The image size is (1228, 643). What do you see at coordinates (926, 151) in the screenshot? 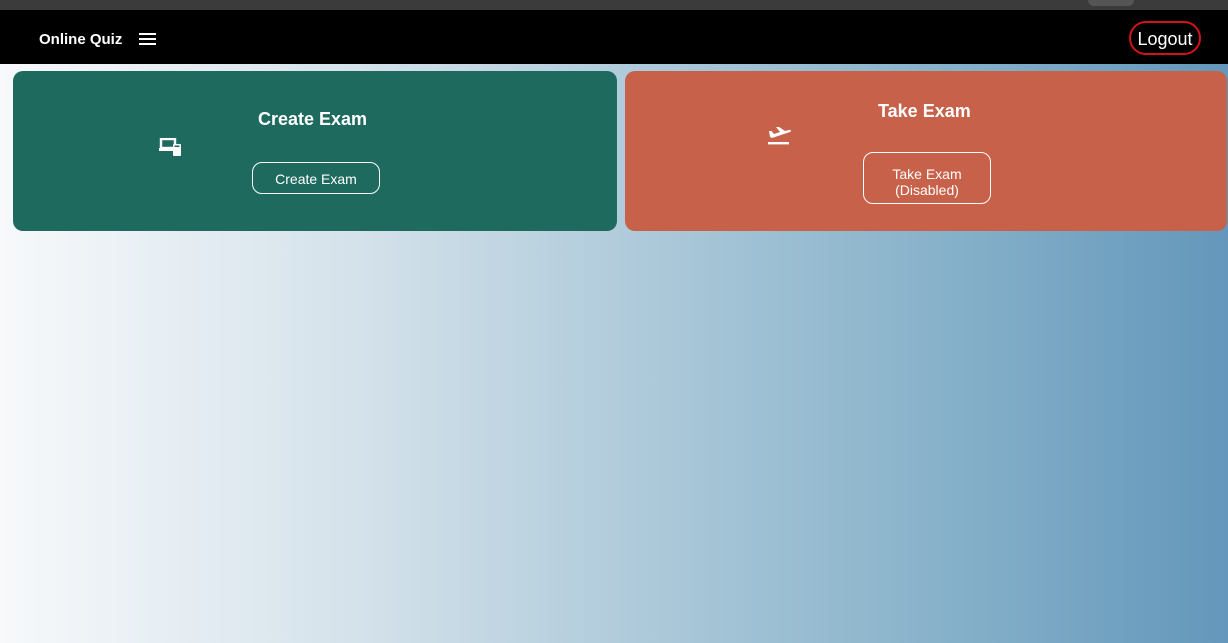
I see `take-exam-card: Take Exam Take Exam (Disabled)` at bounding box center [926, 151].